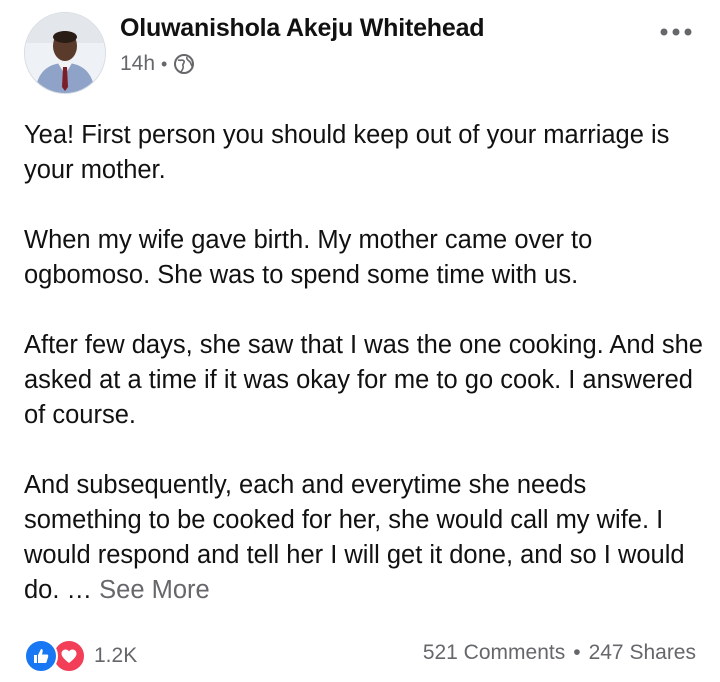 The image size is (720, 682). I want to click on avatar, so click(65, 53).